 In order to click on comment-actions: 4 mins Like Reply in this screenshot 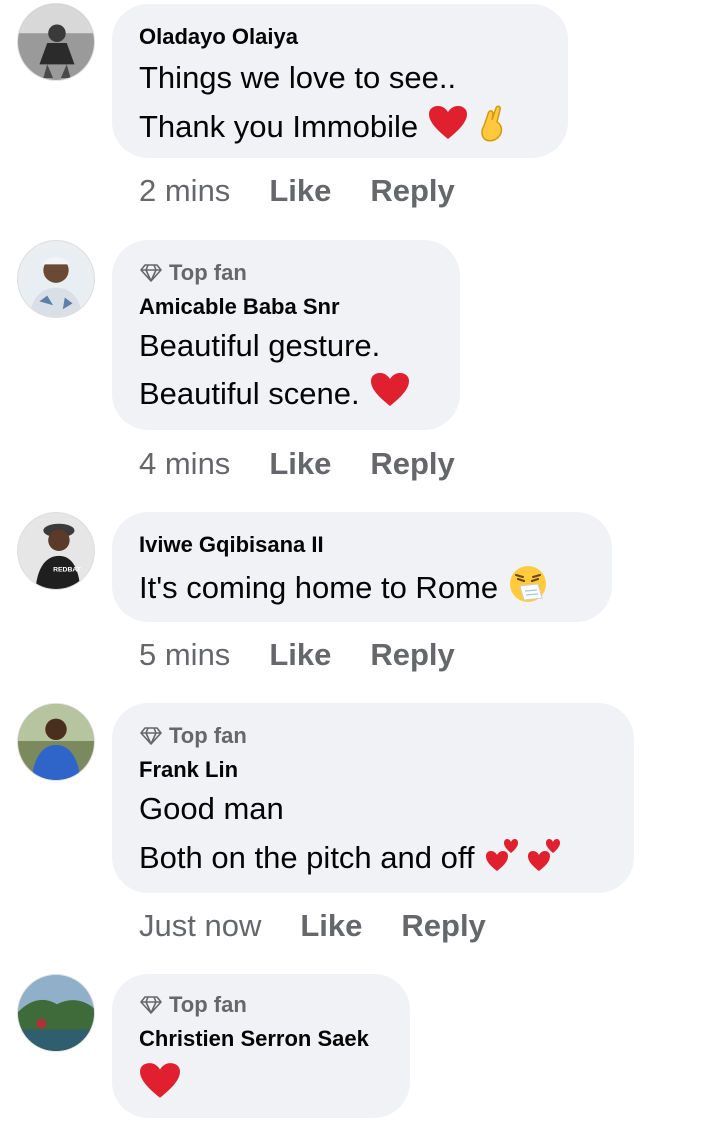, I will do `click(297, 464)`.